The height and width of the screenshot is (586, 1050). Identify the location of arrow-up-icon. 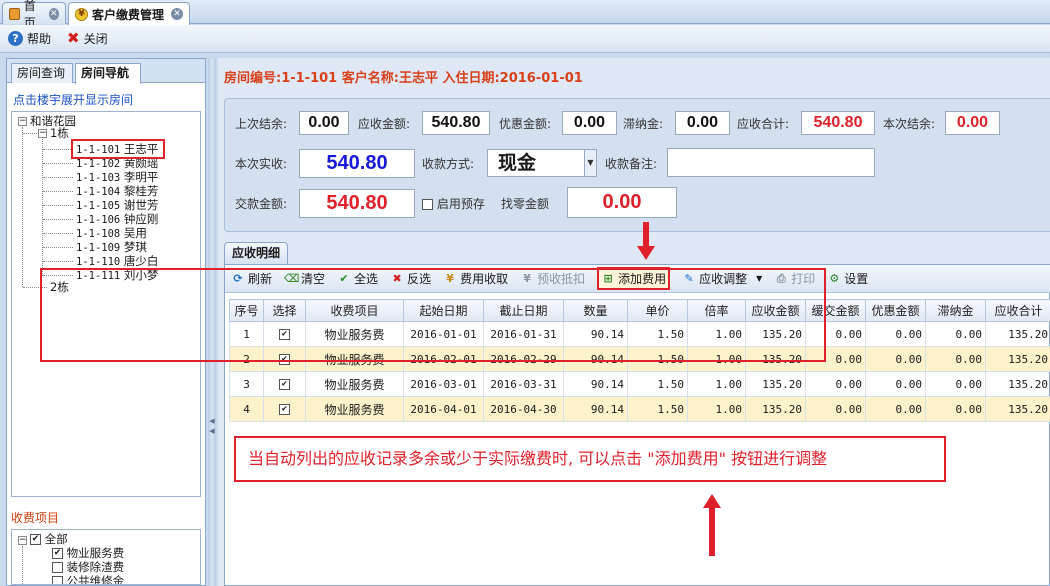
(712, 525).